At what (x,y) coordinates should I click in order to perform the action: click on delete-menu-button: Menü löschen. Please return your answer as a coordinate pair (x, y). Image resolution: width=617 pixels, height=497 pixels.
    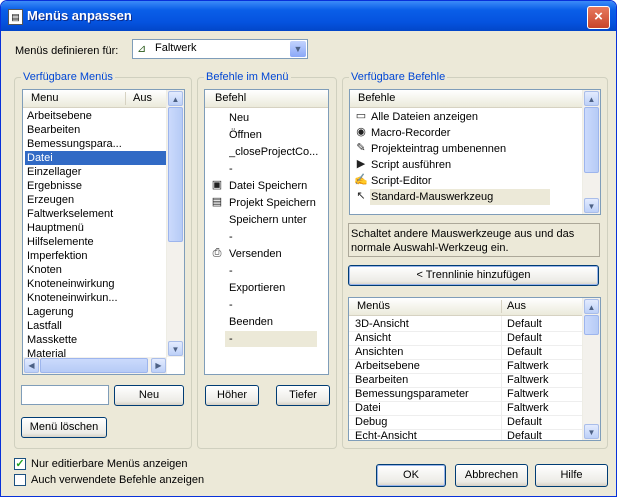
    Looking at the image, I should click on (64, 427).